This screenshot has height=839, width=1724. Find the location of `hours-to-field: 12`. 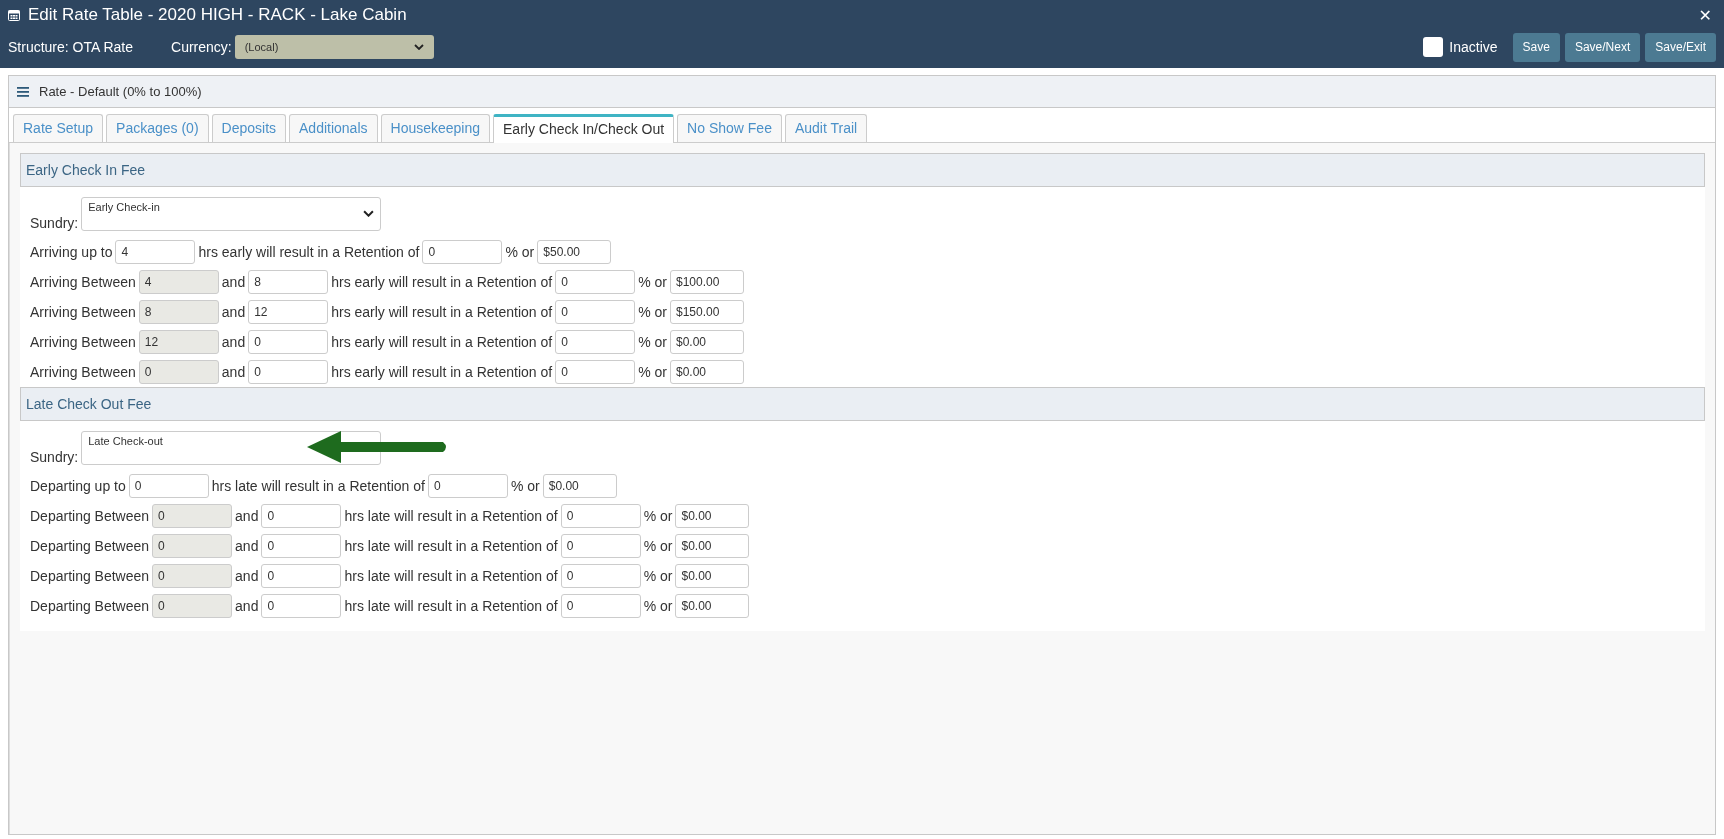

hours-to-field: 12 is located at coordinates (288, 312).